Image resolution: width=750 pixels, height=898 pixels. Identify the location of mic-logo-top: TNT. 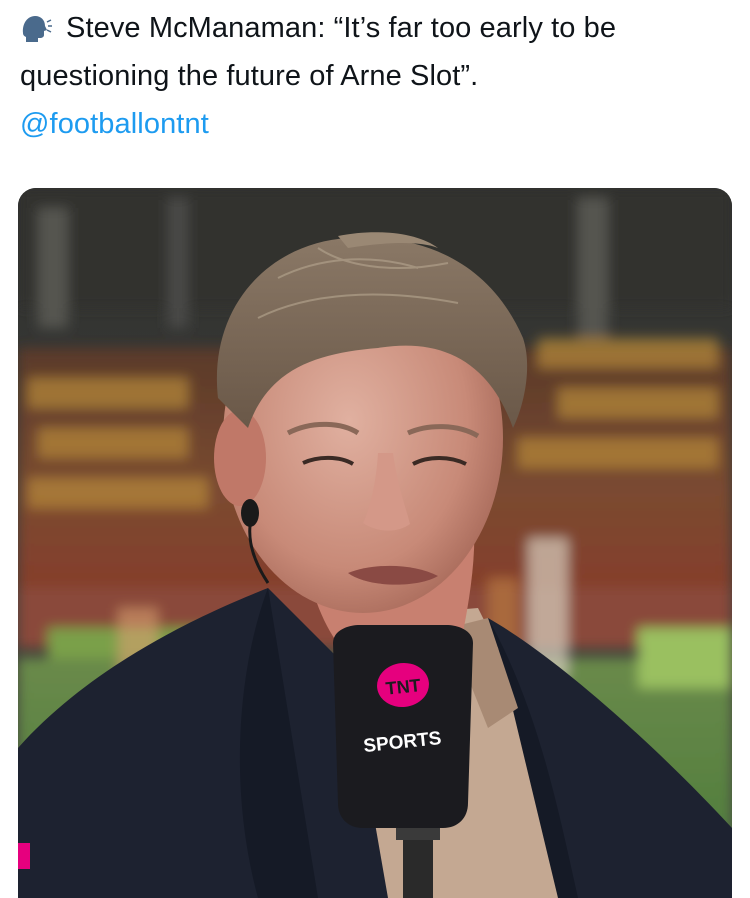
(403, 687).